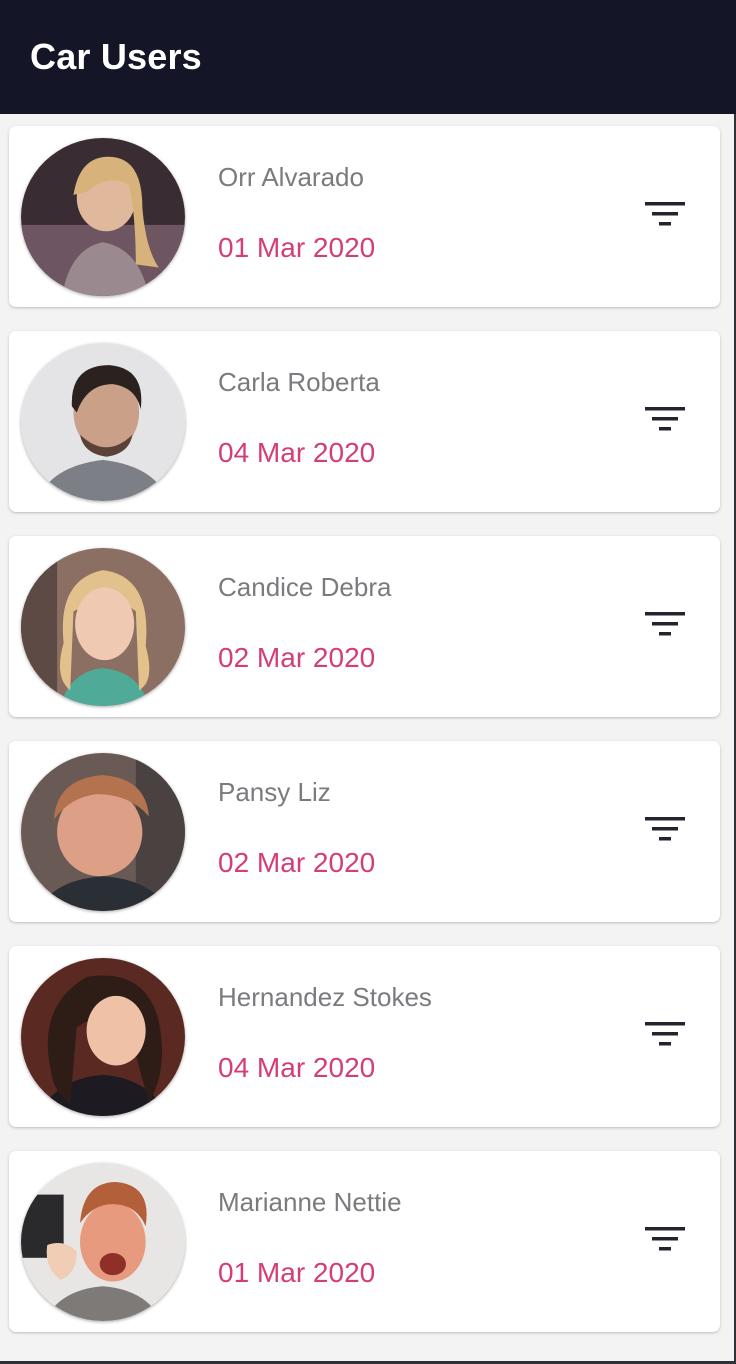  What do you see at coordinates (364, 421) in the screenshot?
I see `user-card: Carla Roberta 04 Mar 2020` at bounding box center [364, 421].